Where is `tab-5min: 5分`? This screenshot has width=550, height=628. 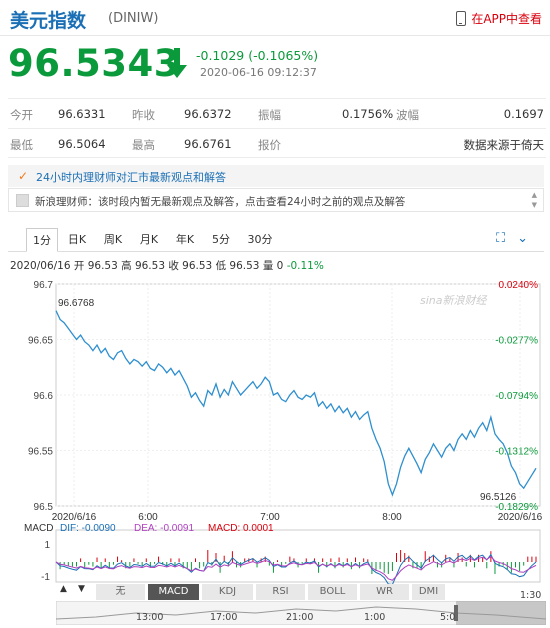
tab-5min: 5分 is located at coordinates (221, 240).